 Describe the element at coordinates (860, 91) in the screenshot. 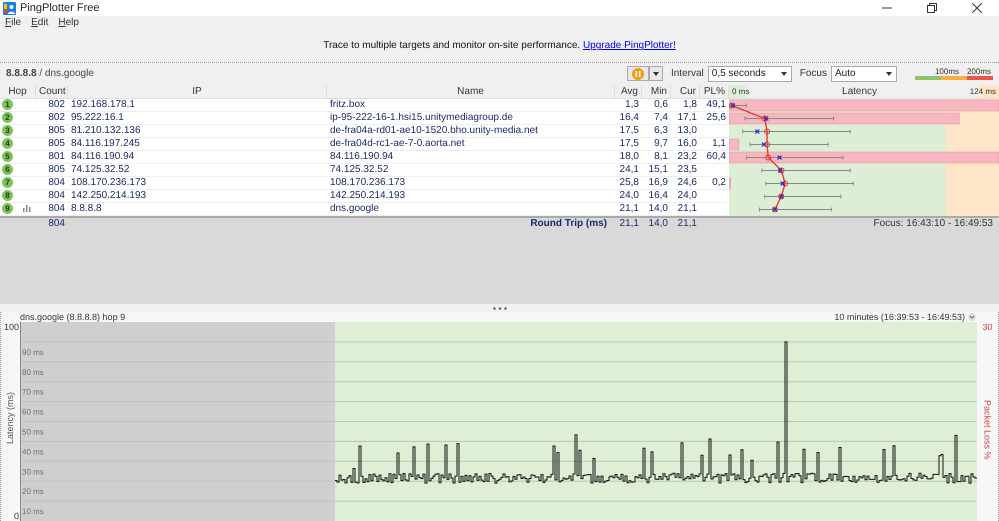

I see `latency-column-header: Latency` at that location.